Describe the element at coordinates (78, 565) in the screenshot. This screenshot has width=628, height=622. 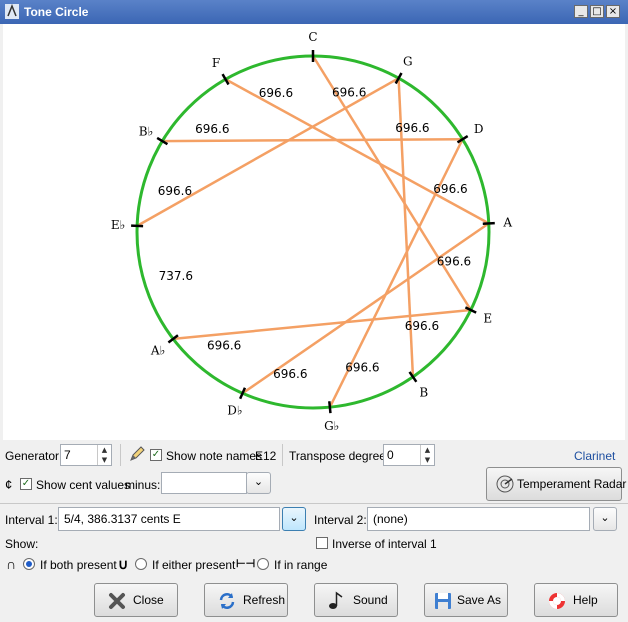
I see `if-both-present-label: If both present` at that location.